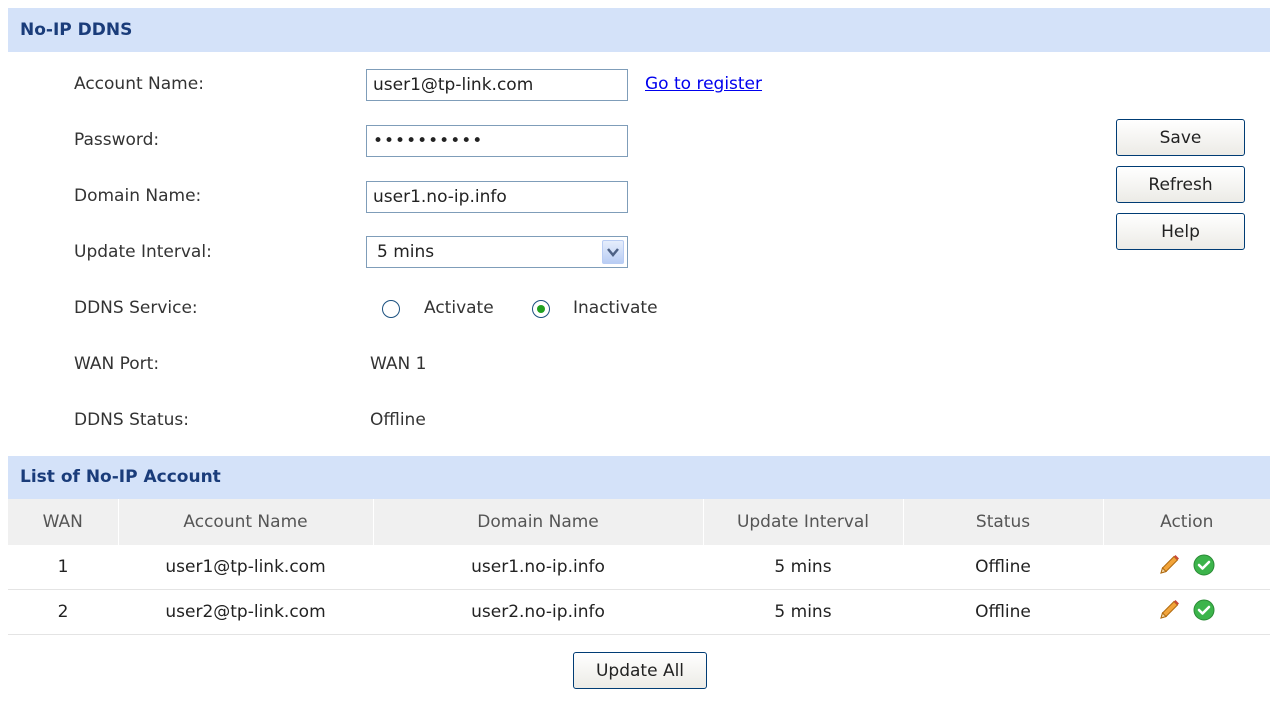 This screenshot has height=717, width=1277. What do you see at coordinates (703, 84) in the screenshot?
I see `go-to-register-link: Go to register` at bounding box center [703, 84].